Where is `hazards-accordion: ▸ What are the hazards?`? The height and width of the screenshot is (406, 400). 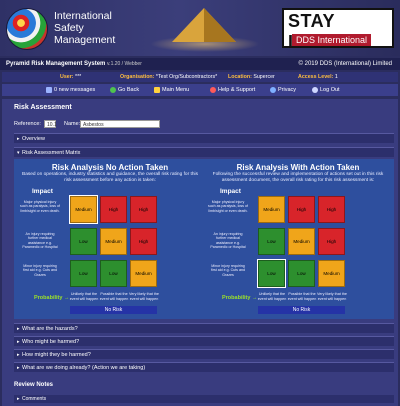
hazards-accordion: ▸ What are the hazards? is located at coordinates (204, 328).